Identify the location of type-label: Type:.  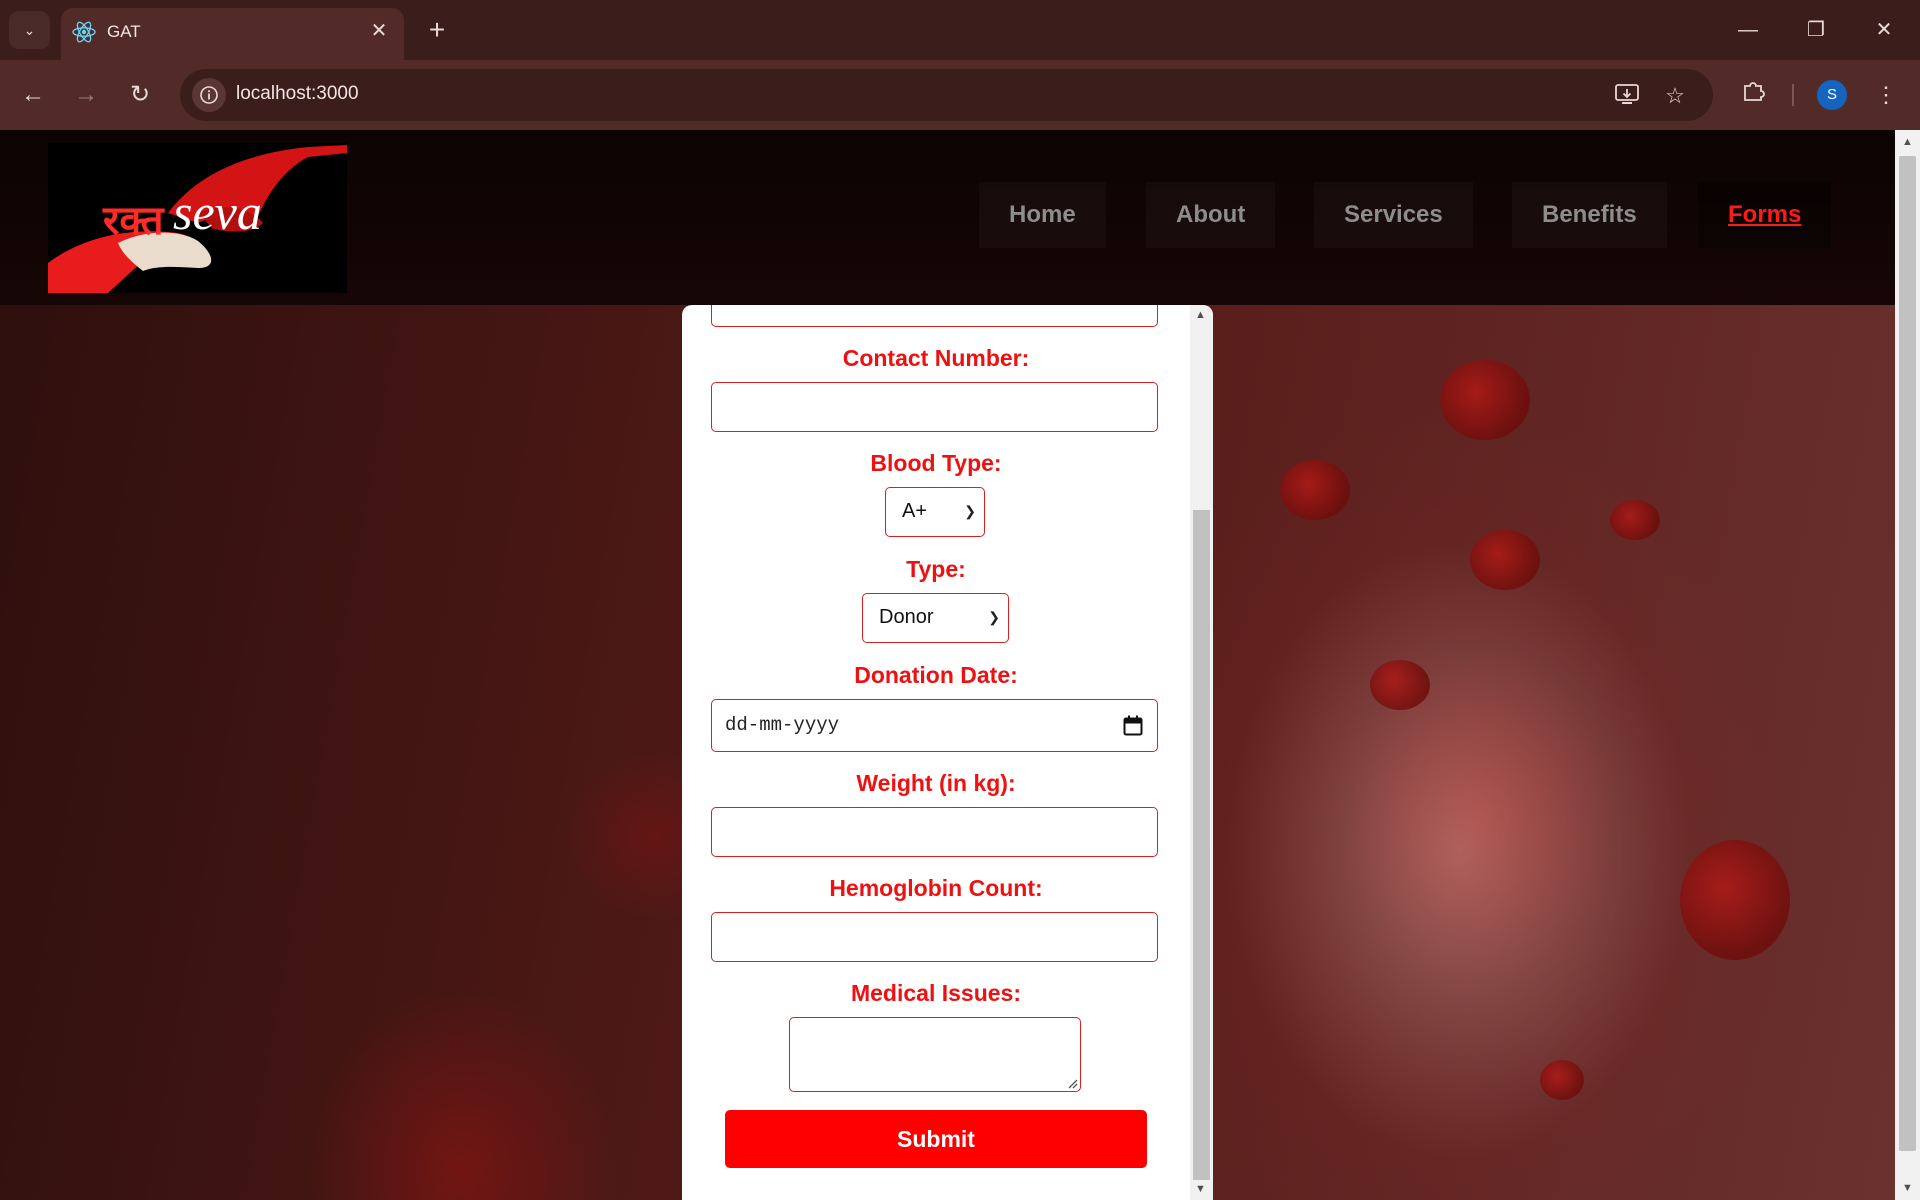
(936, 569).